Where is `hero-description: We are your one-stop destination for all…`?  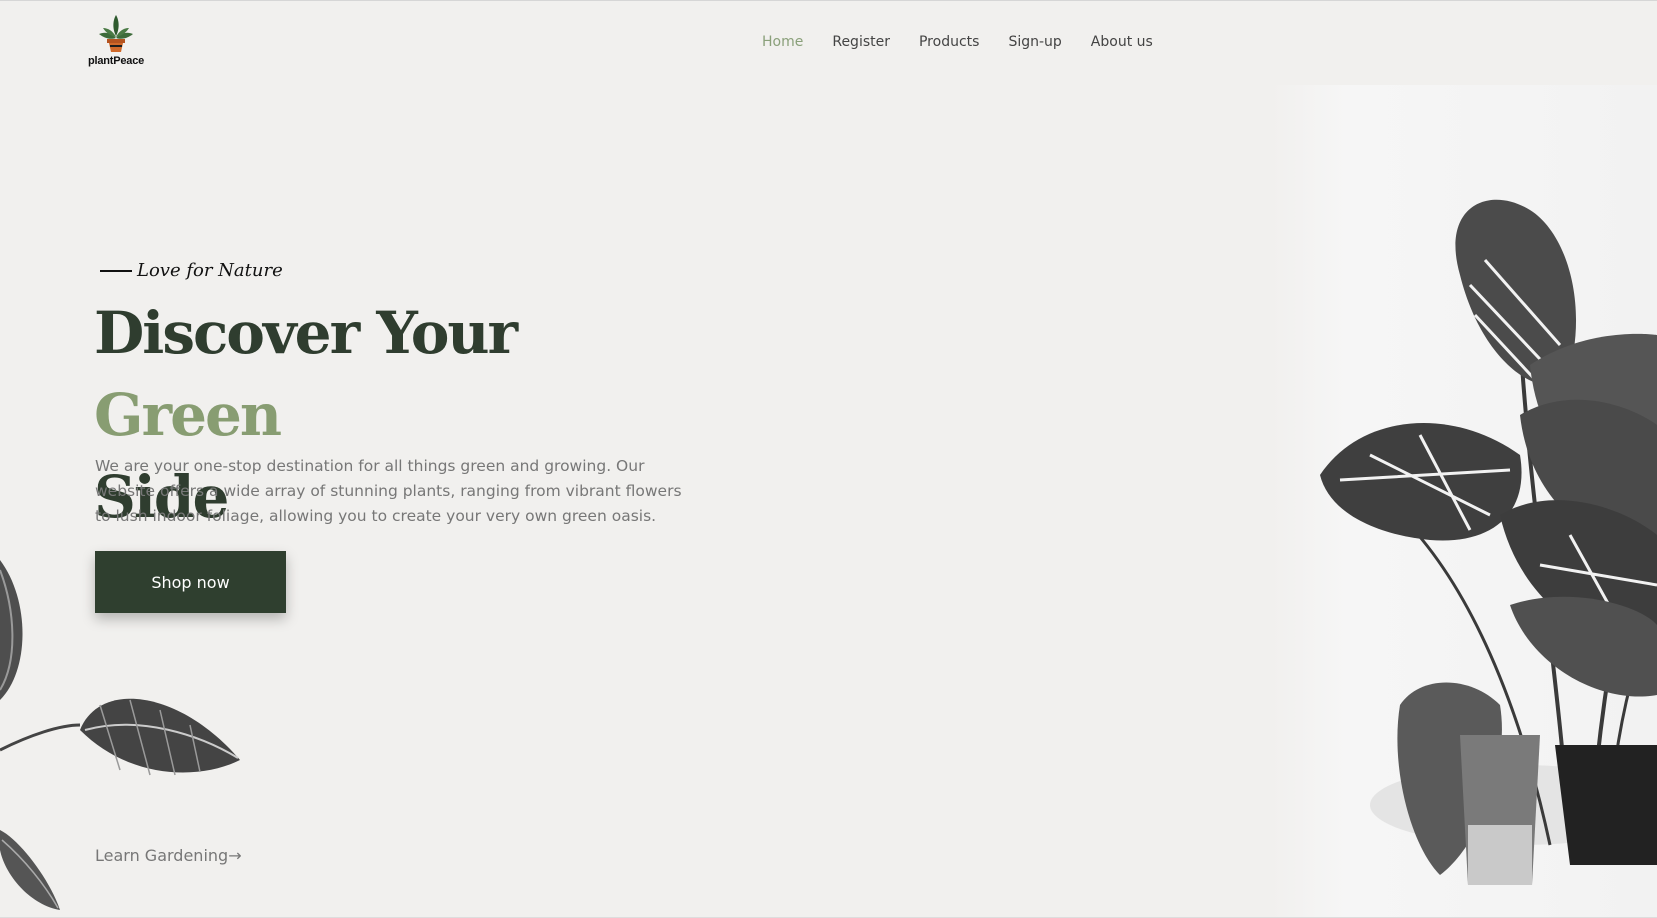
hero-description: We are your one-stop destination for all… is located at coordinates (388, 491).